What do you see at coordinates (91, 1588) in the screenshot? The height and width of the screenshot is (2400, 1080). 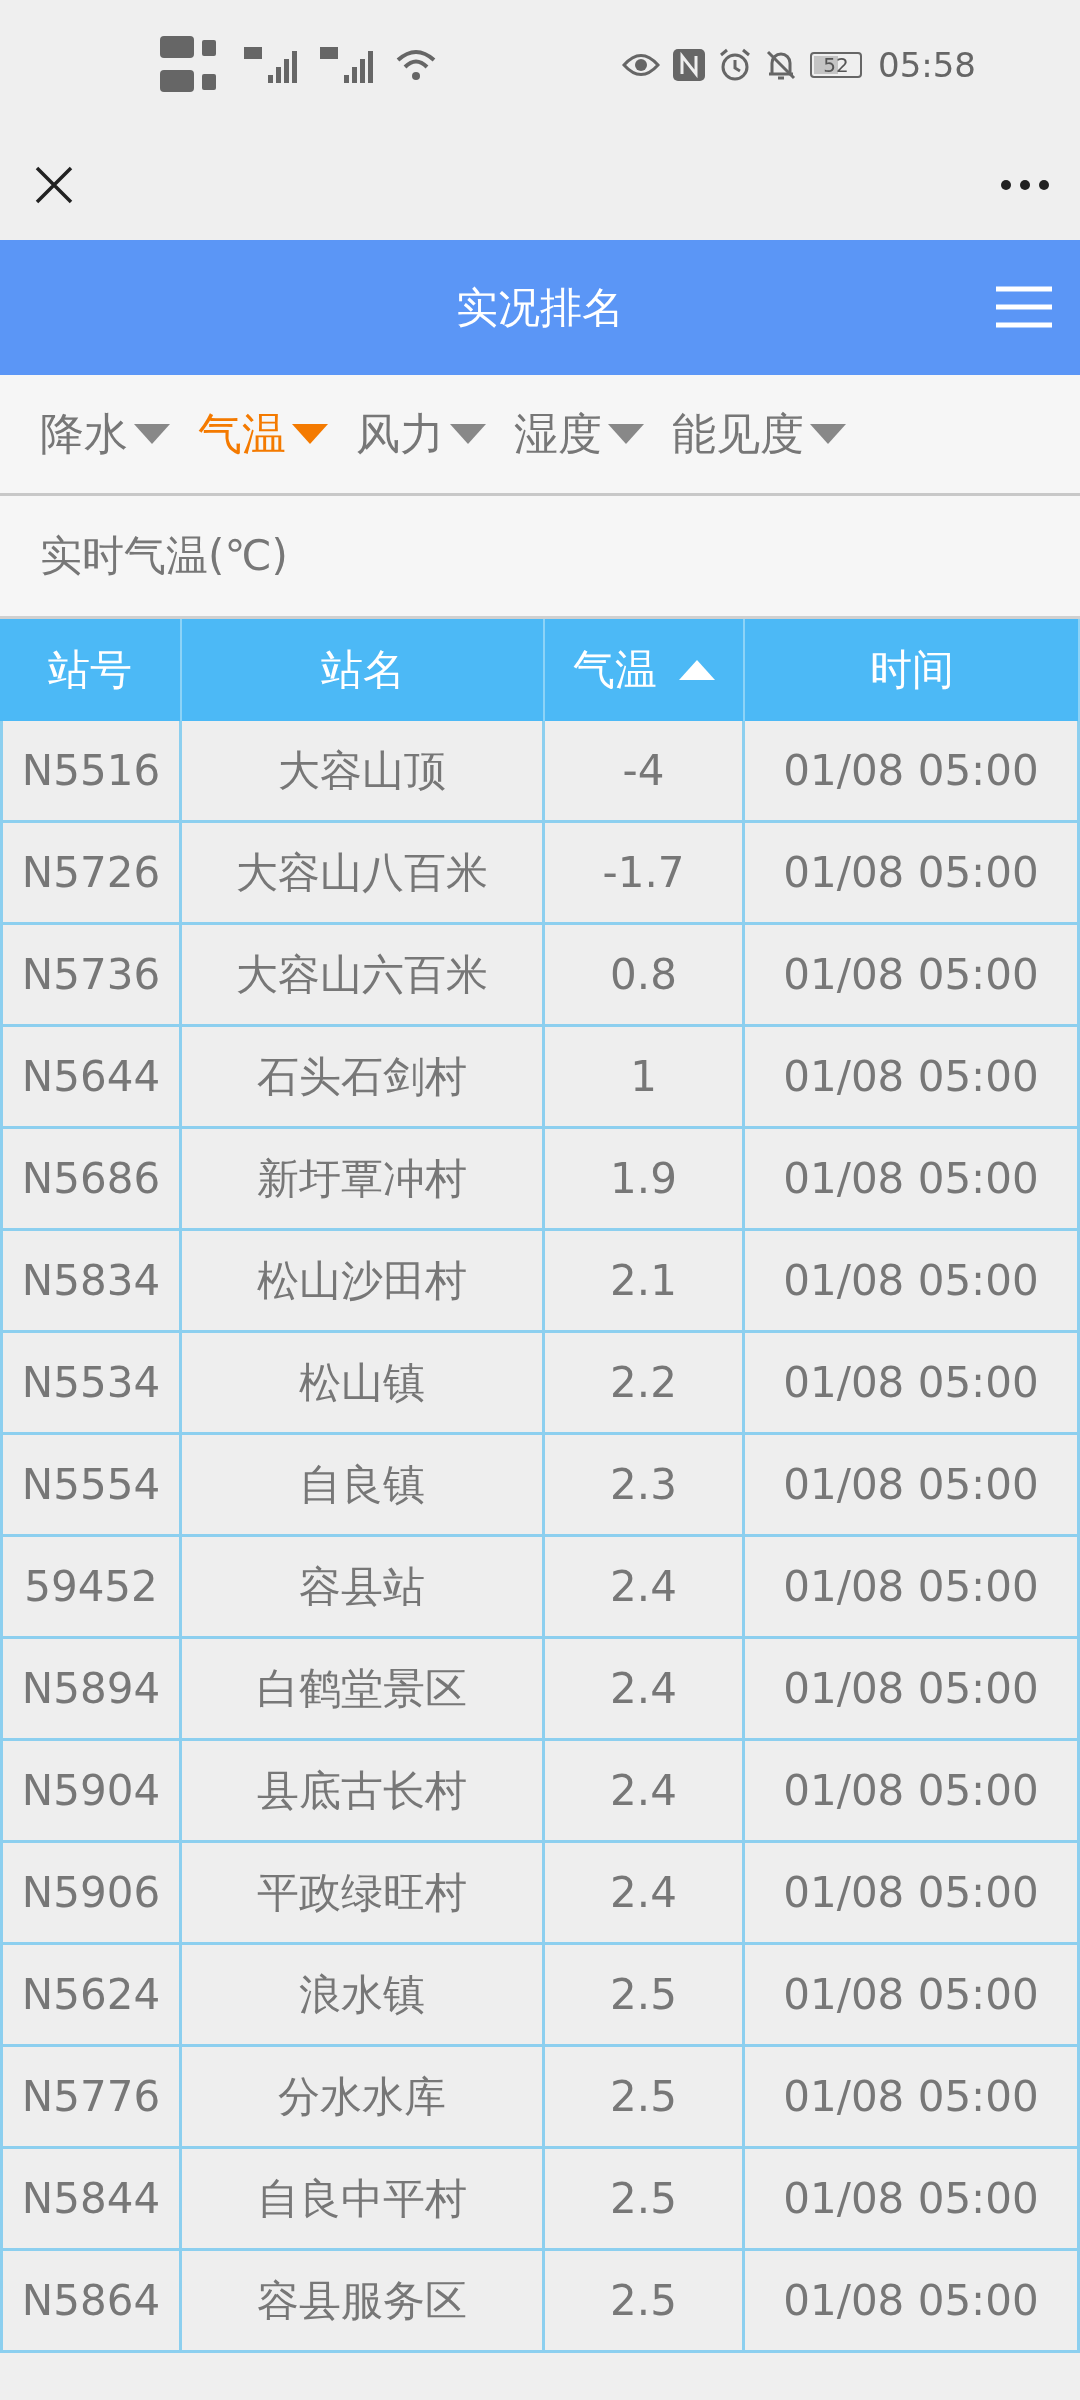 I see `table-cell: 59452` at bounding box center [91, 1588].